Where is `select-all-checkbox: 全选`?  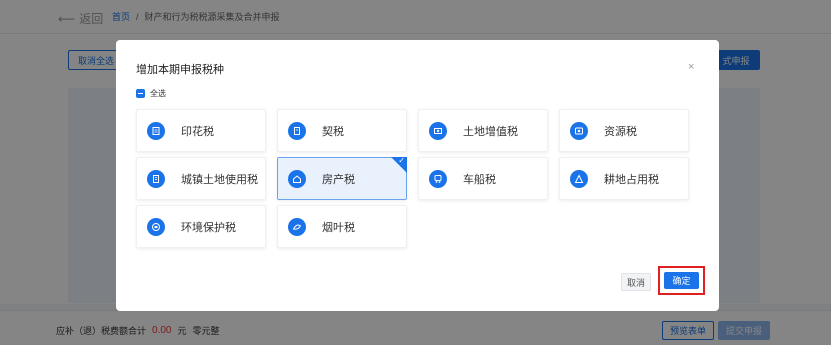
select-all-checkbox: 全选 is located at coordinates (151, 93).